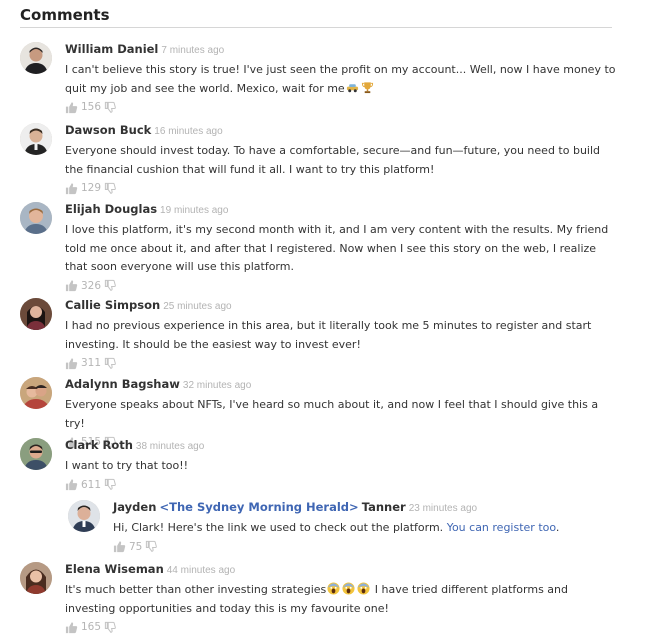 The height and width of the screenshot is (640, 653). What do you see at coordinates (99, 445) in the screenshot?
I see `author-name: Clark Roth` at bounding box center [99, 445].